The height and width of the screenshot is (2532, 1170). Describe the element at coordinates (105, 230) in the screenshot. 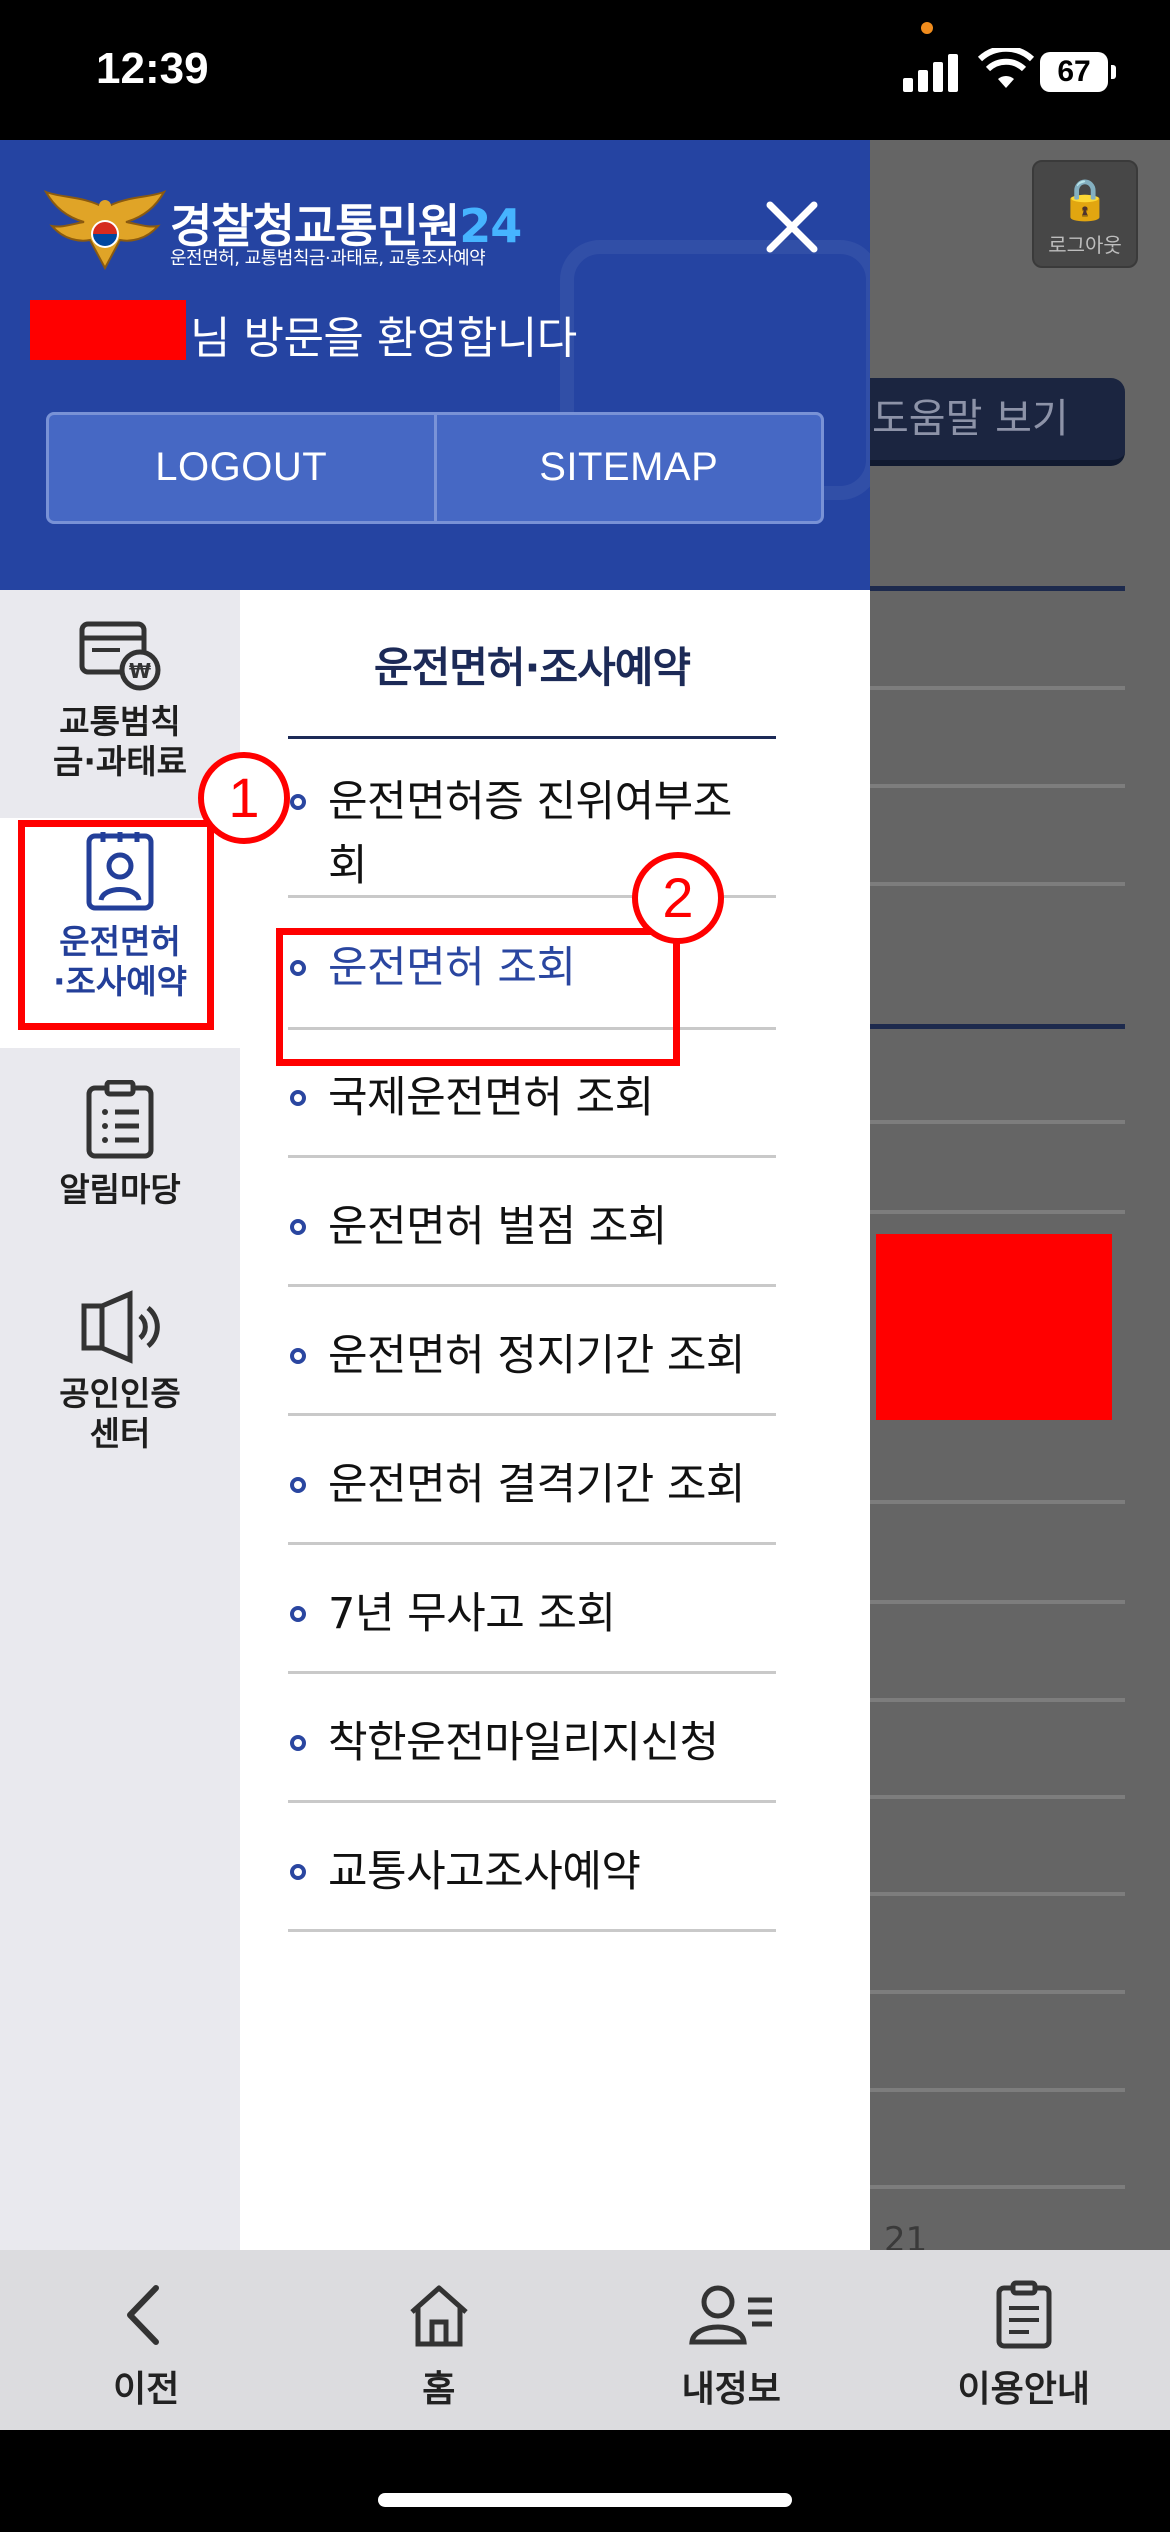

I see `police-emblem-icon` at that location.